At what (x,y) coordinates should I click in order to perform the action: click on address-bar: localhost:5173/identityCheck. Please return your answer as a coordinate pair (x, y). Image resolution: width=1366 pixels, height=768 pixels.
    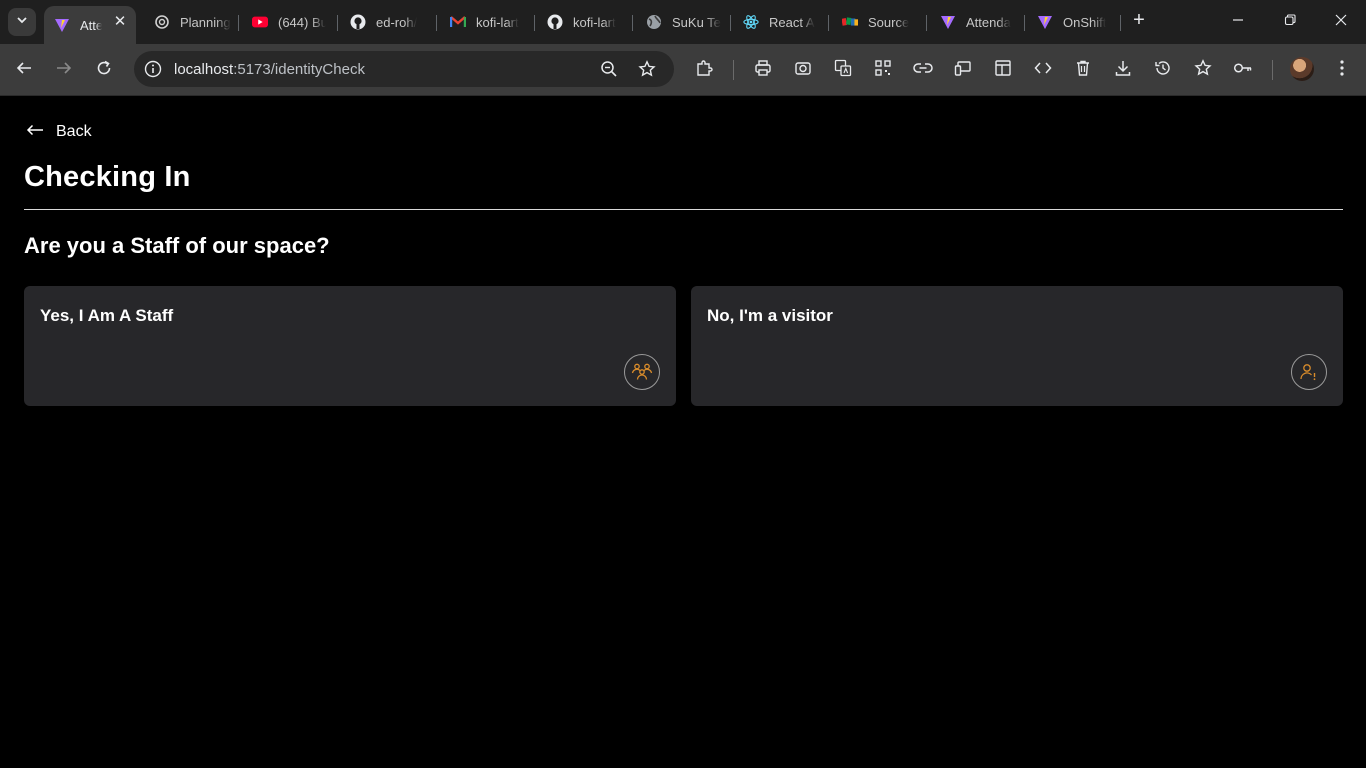
    Looking at the image, I should click on (404, 69).